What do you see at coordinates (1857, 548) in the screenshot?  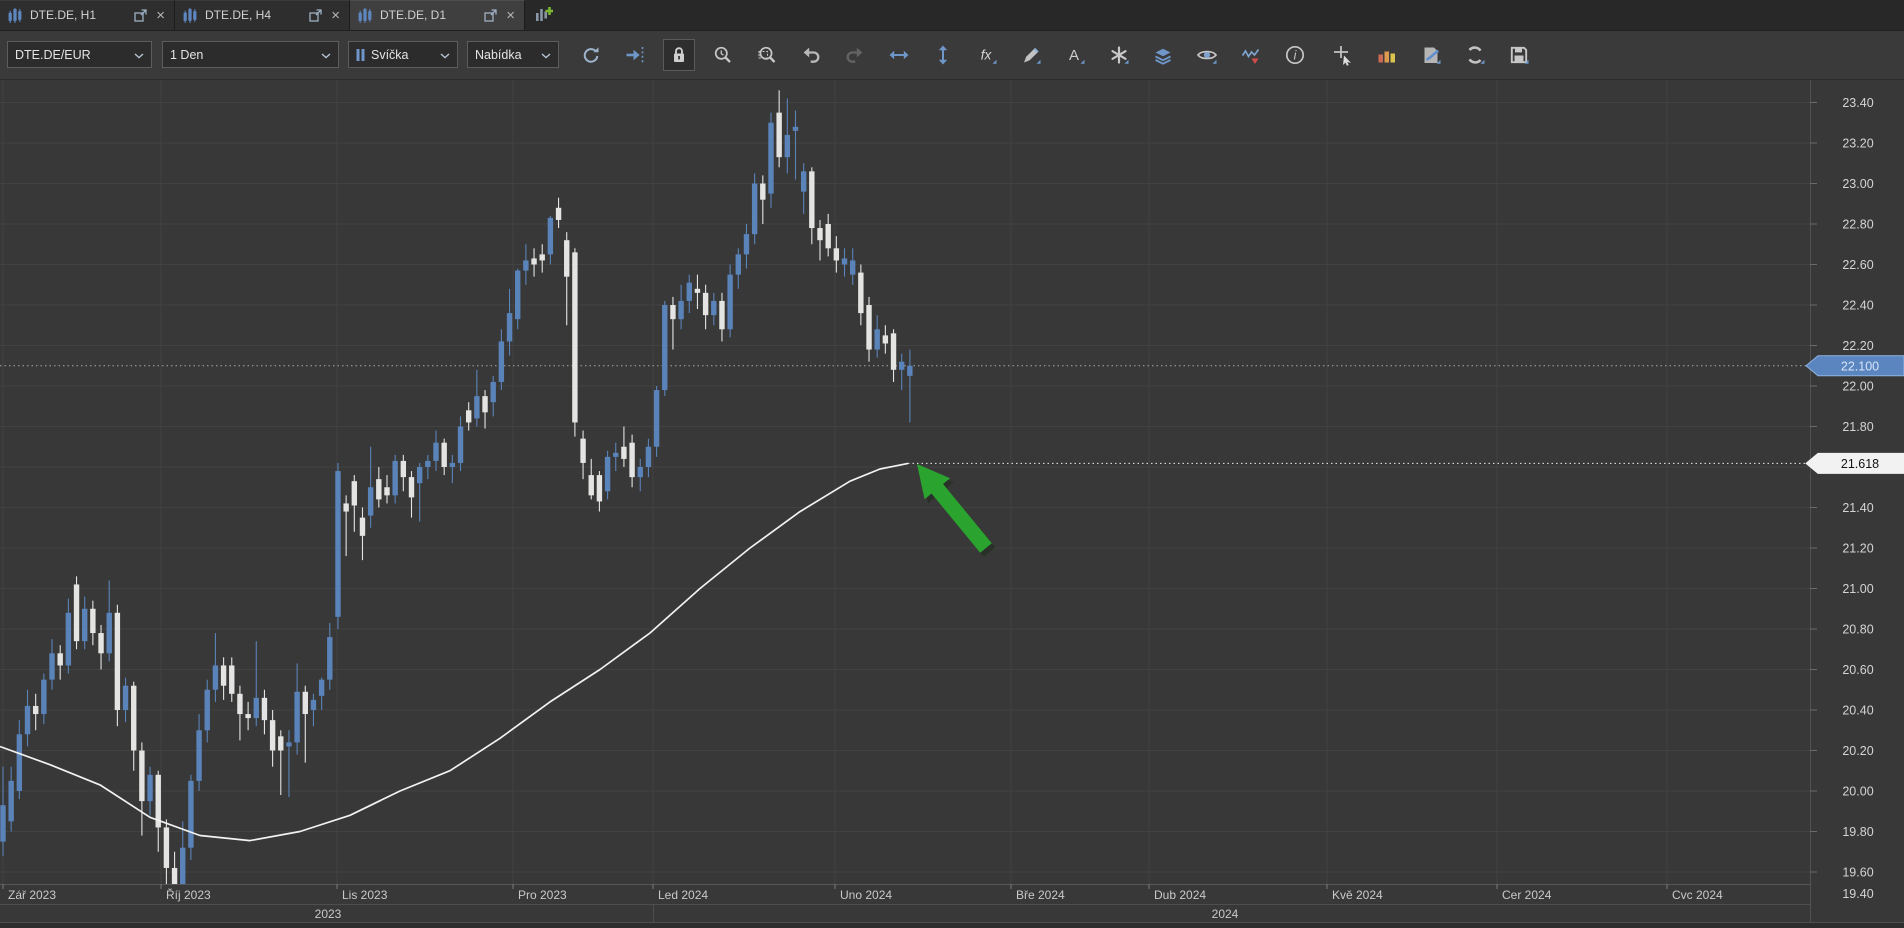 I see `price-axis-label: 21.20` at bounding box center [1857, 548].